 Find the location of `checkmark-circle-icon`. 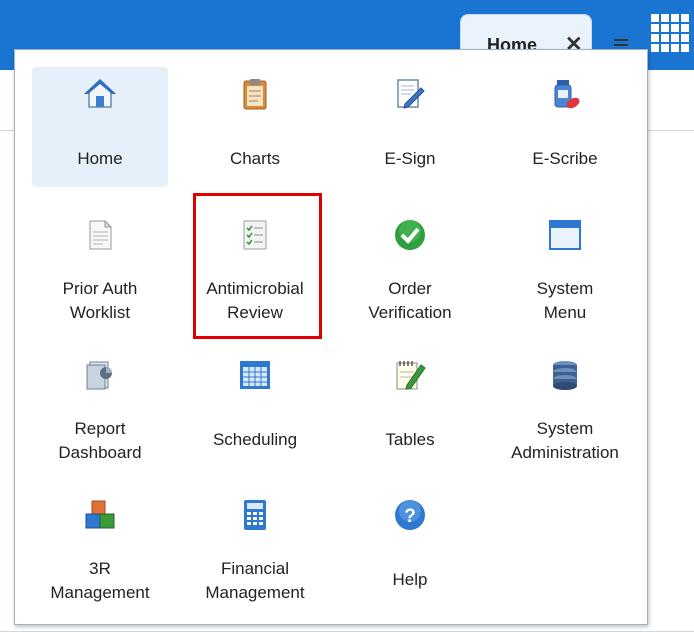

checkmark-circle-icon is located at coordinates (410, 235).